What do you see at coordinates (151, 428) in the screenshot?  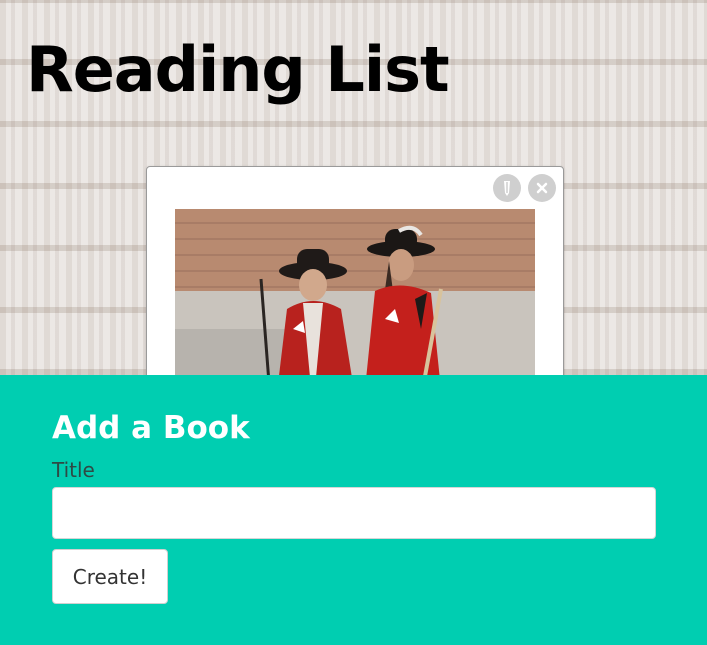 I see `add-book-heading: Add a Book` at bounding box center [151, 428].